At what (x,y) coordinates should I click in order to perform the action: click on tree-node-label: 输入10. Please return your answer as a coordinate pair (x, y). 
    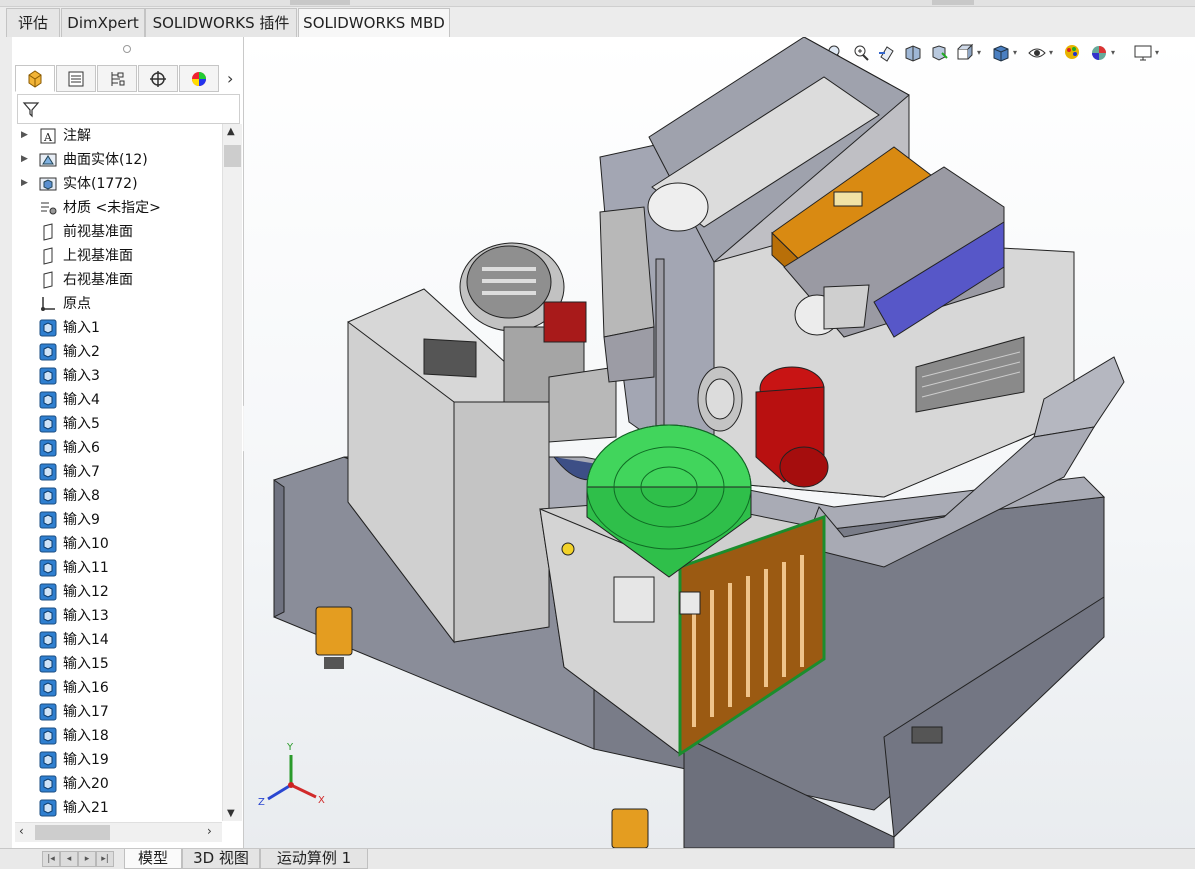
    Looking at the image, I should click on (86, 544).